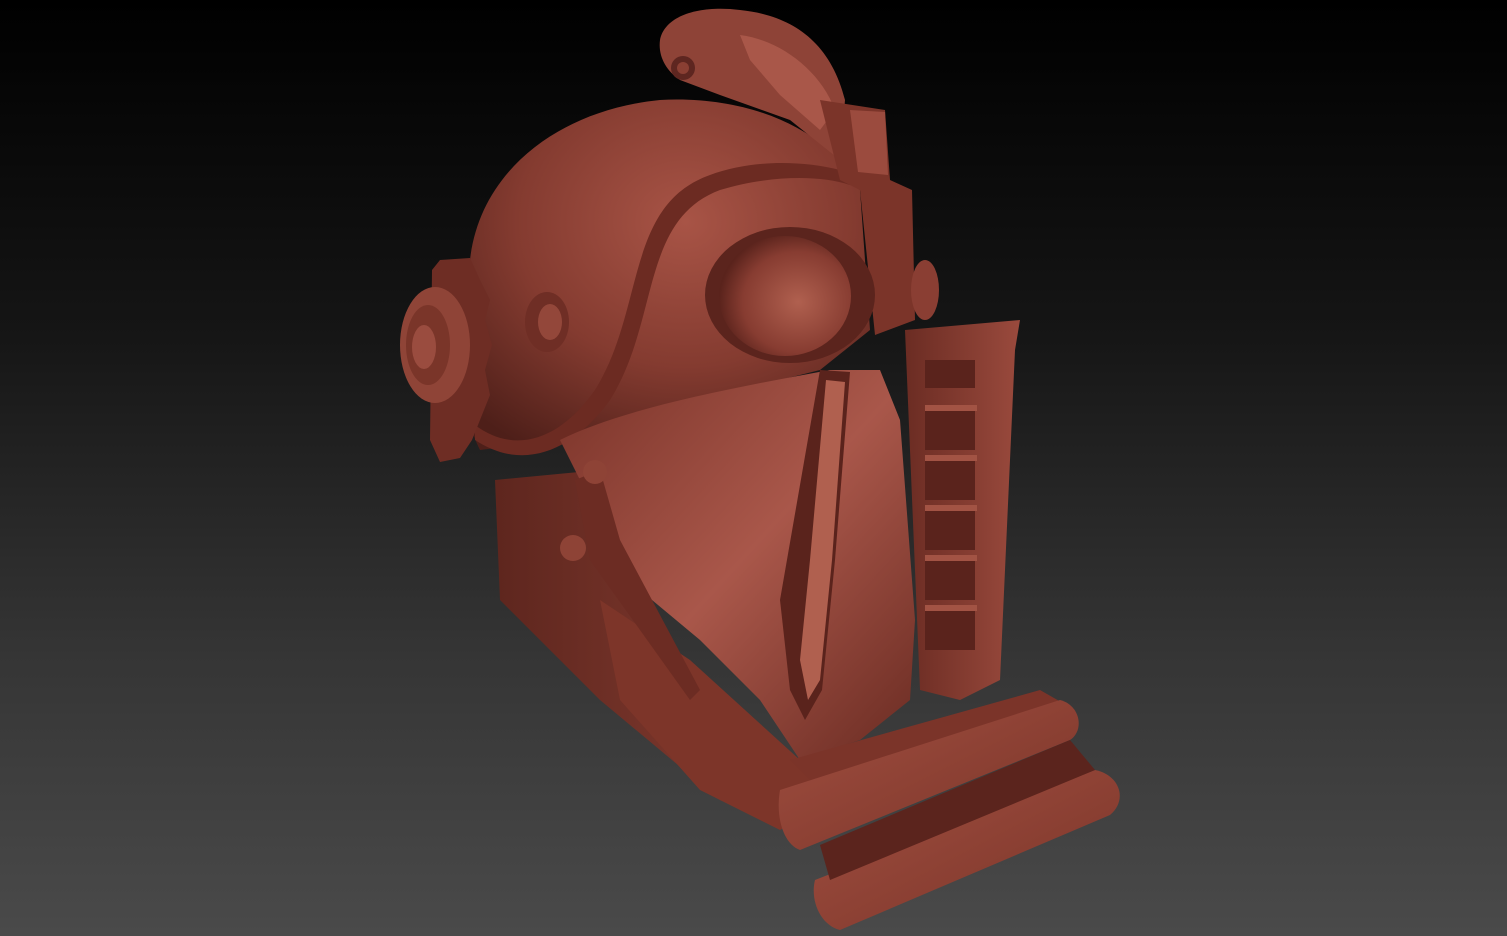 The image size is (1507, 936). I want to click on strut-bolt-mid, so click(573, 548).